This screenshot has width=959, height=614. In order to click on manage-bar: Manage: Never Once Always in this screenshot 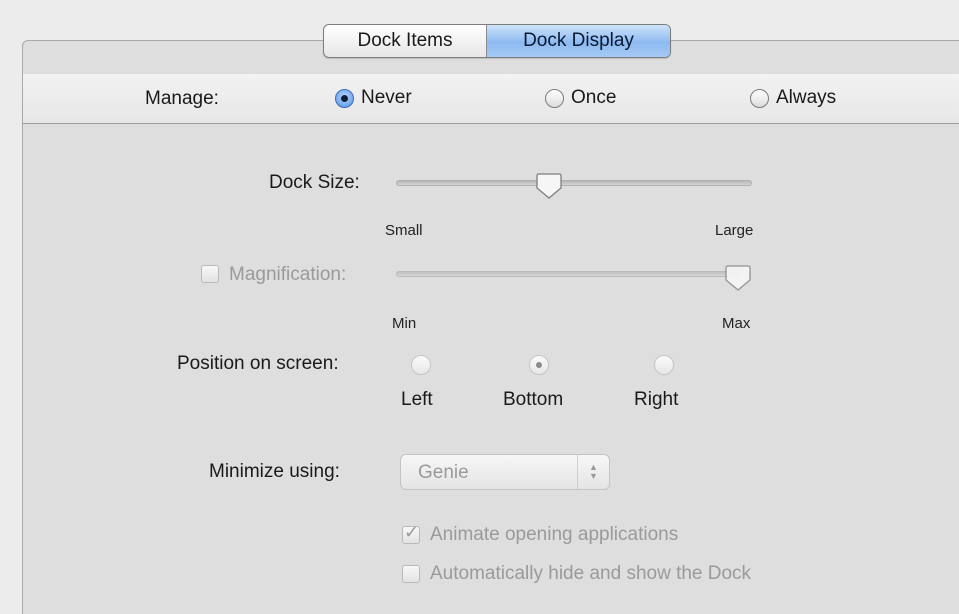, I will do `click(491, 99)`.